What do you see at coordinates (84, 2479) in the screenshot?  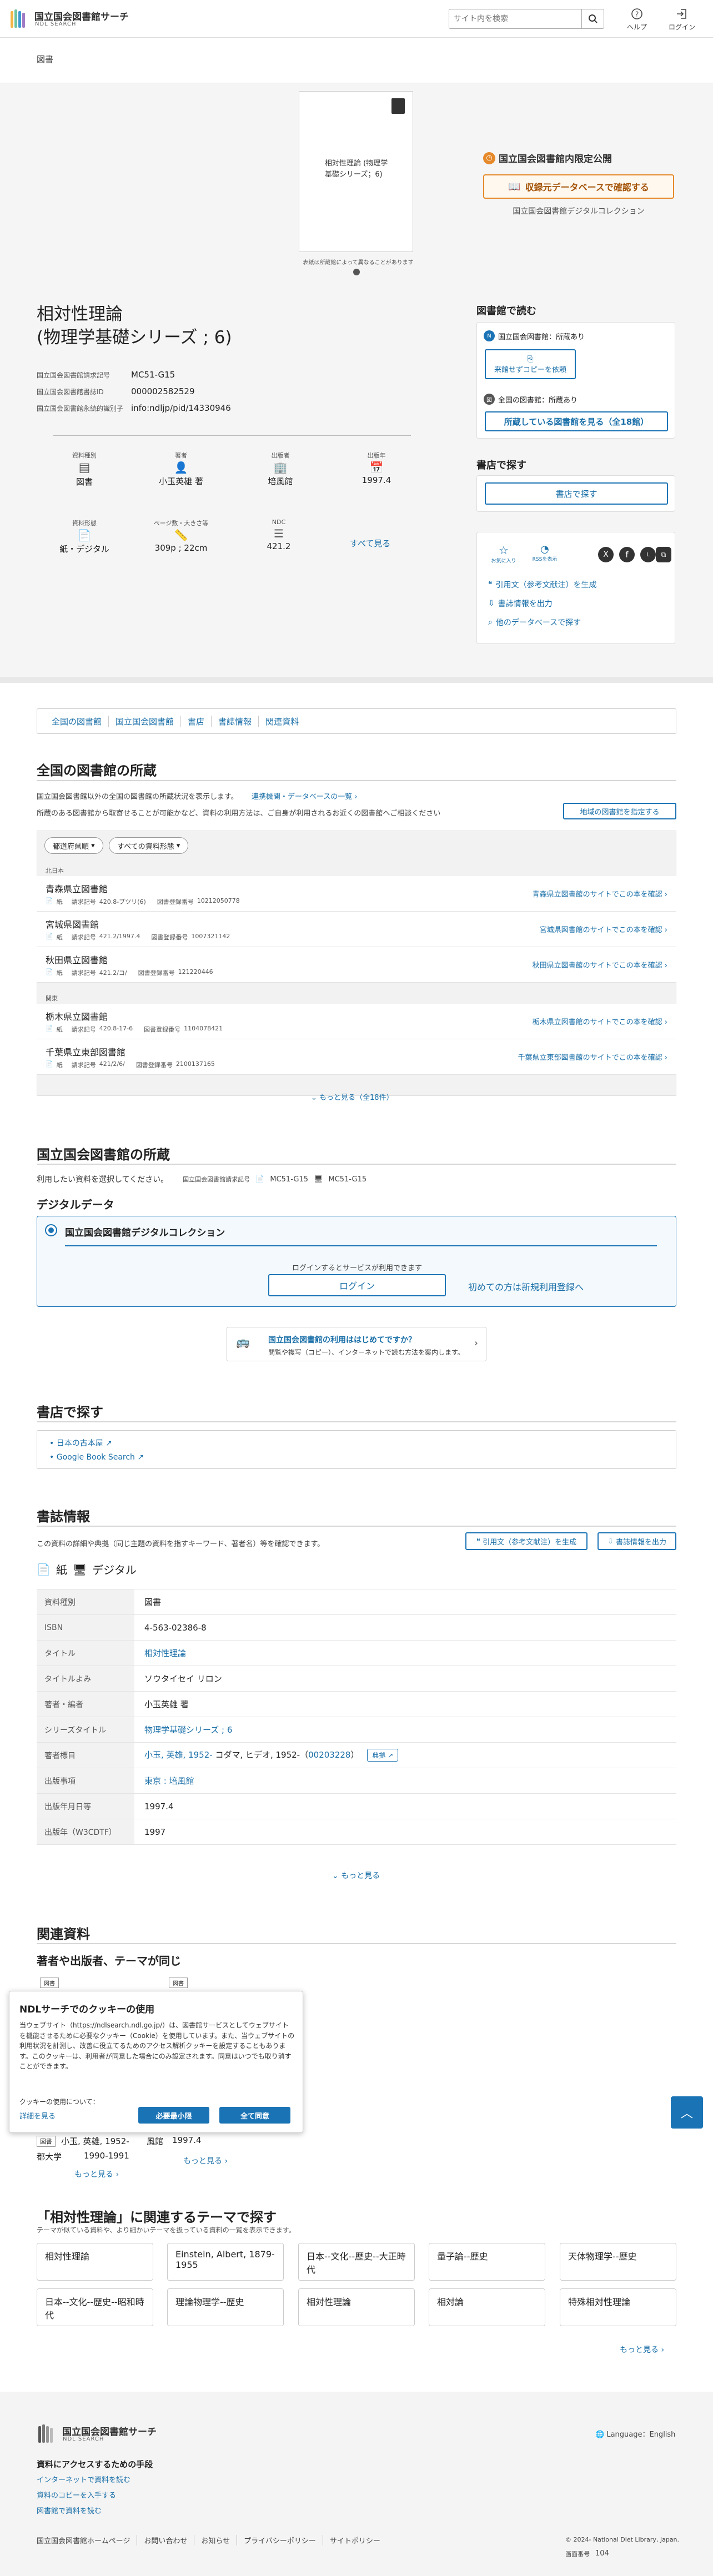 I see `access-link: インターネットで資料を読む` at bounding box center [84, 2479].